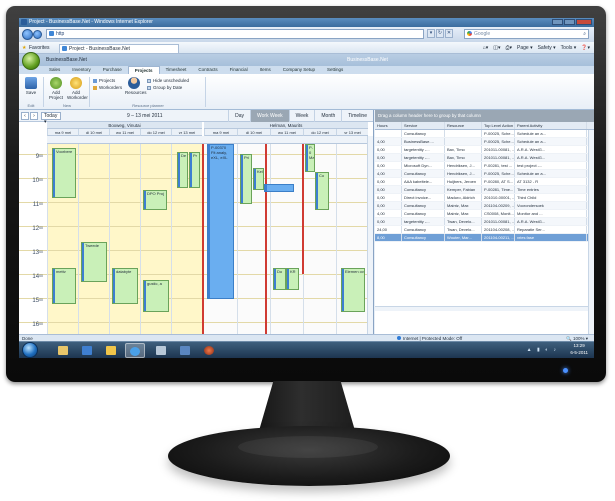 The image size is (615, 501). Describe the element at coordinates (164, 88) in the screenshot. I see `group-by-date-toggle: Group by Date` at that location.